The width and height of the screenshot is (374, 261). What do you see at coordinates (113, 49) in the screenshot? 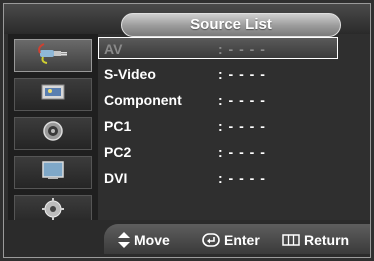
I see `source-name: AV` at bounding box center [113, 49].